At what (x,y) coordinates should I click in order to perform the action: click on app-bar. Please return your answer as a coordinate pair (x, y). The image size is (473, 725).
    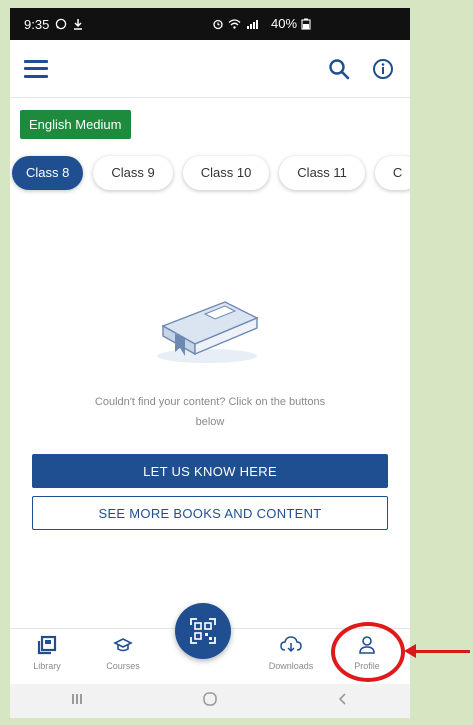
    Looking at the image, I should click on (210, 69).